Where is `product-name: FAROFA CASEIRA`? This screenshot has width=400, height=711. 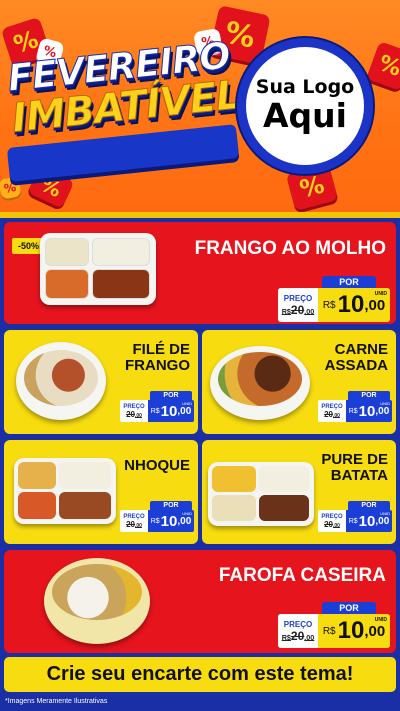
product-name: FAROFA CASEIRA is located at coordinates (302, 575).